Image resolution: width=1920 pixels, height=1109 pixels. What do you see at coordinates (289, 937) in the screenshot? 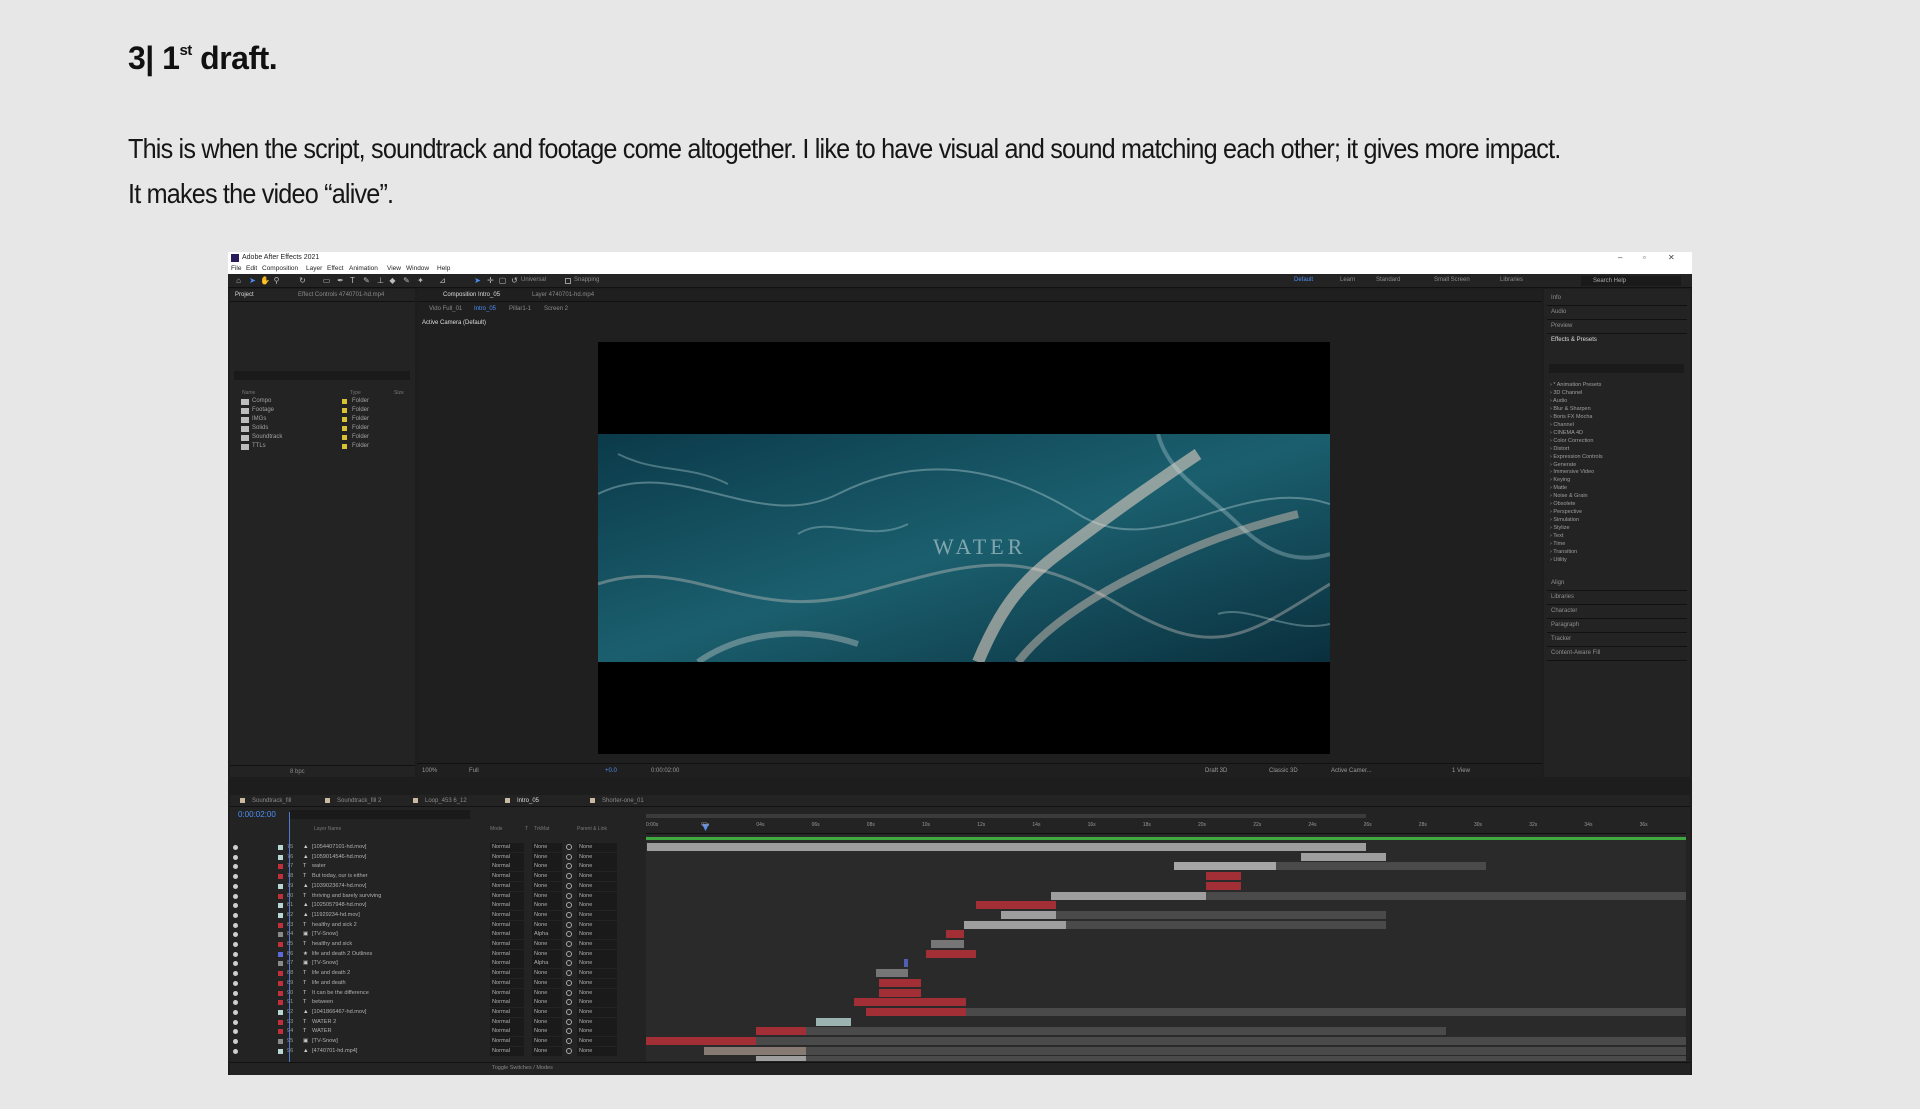
I see `playhead-line` at bounding box center [289, 937].